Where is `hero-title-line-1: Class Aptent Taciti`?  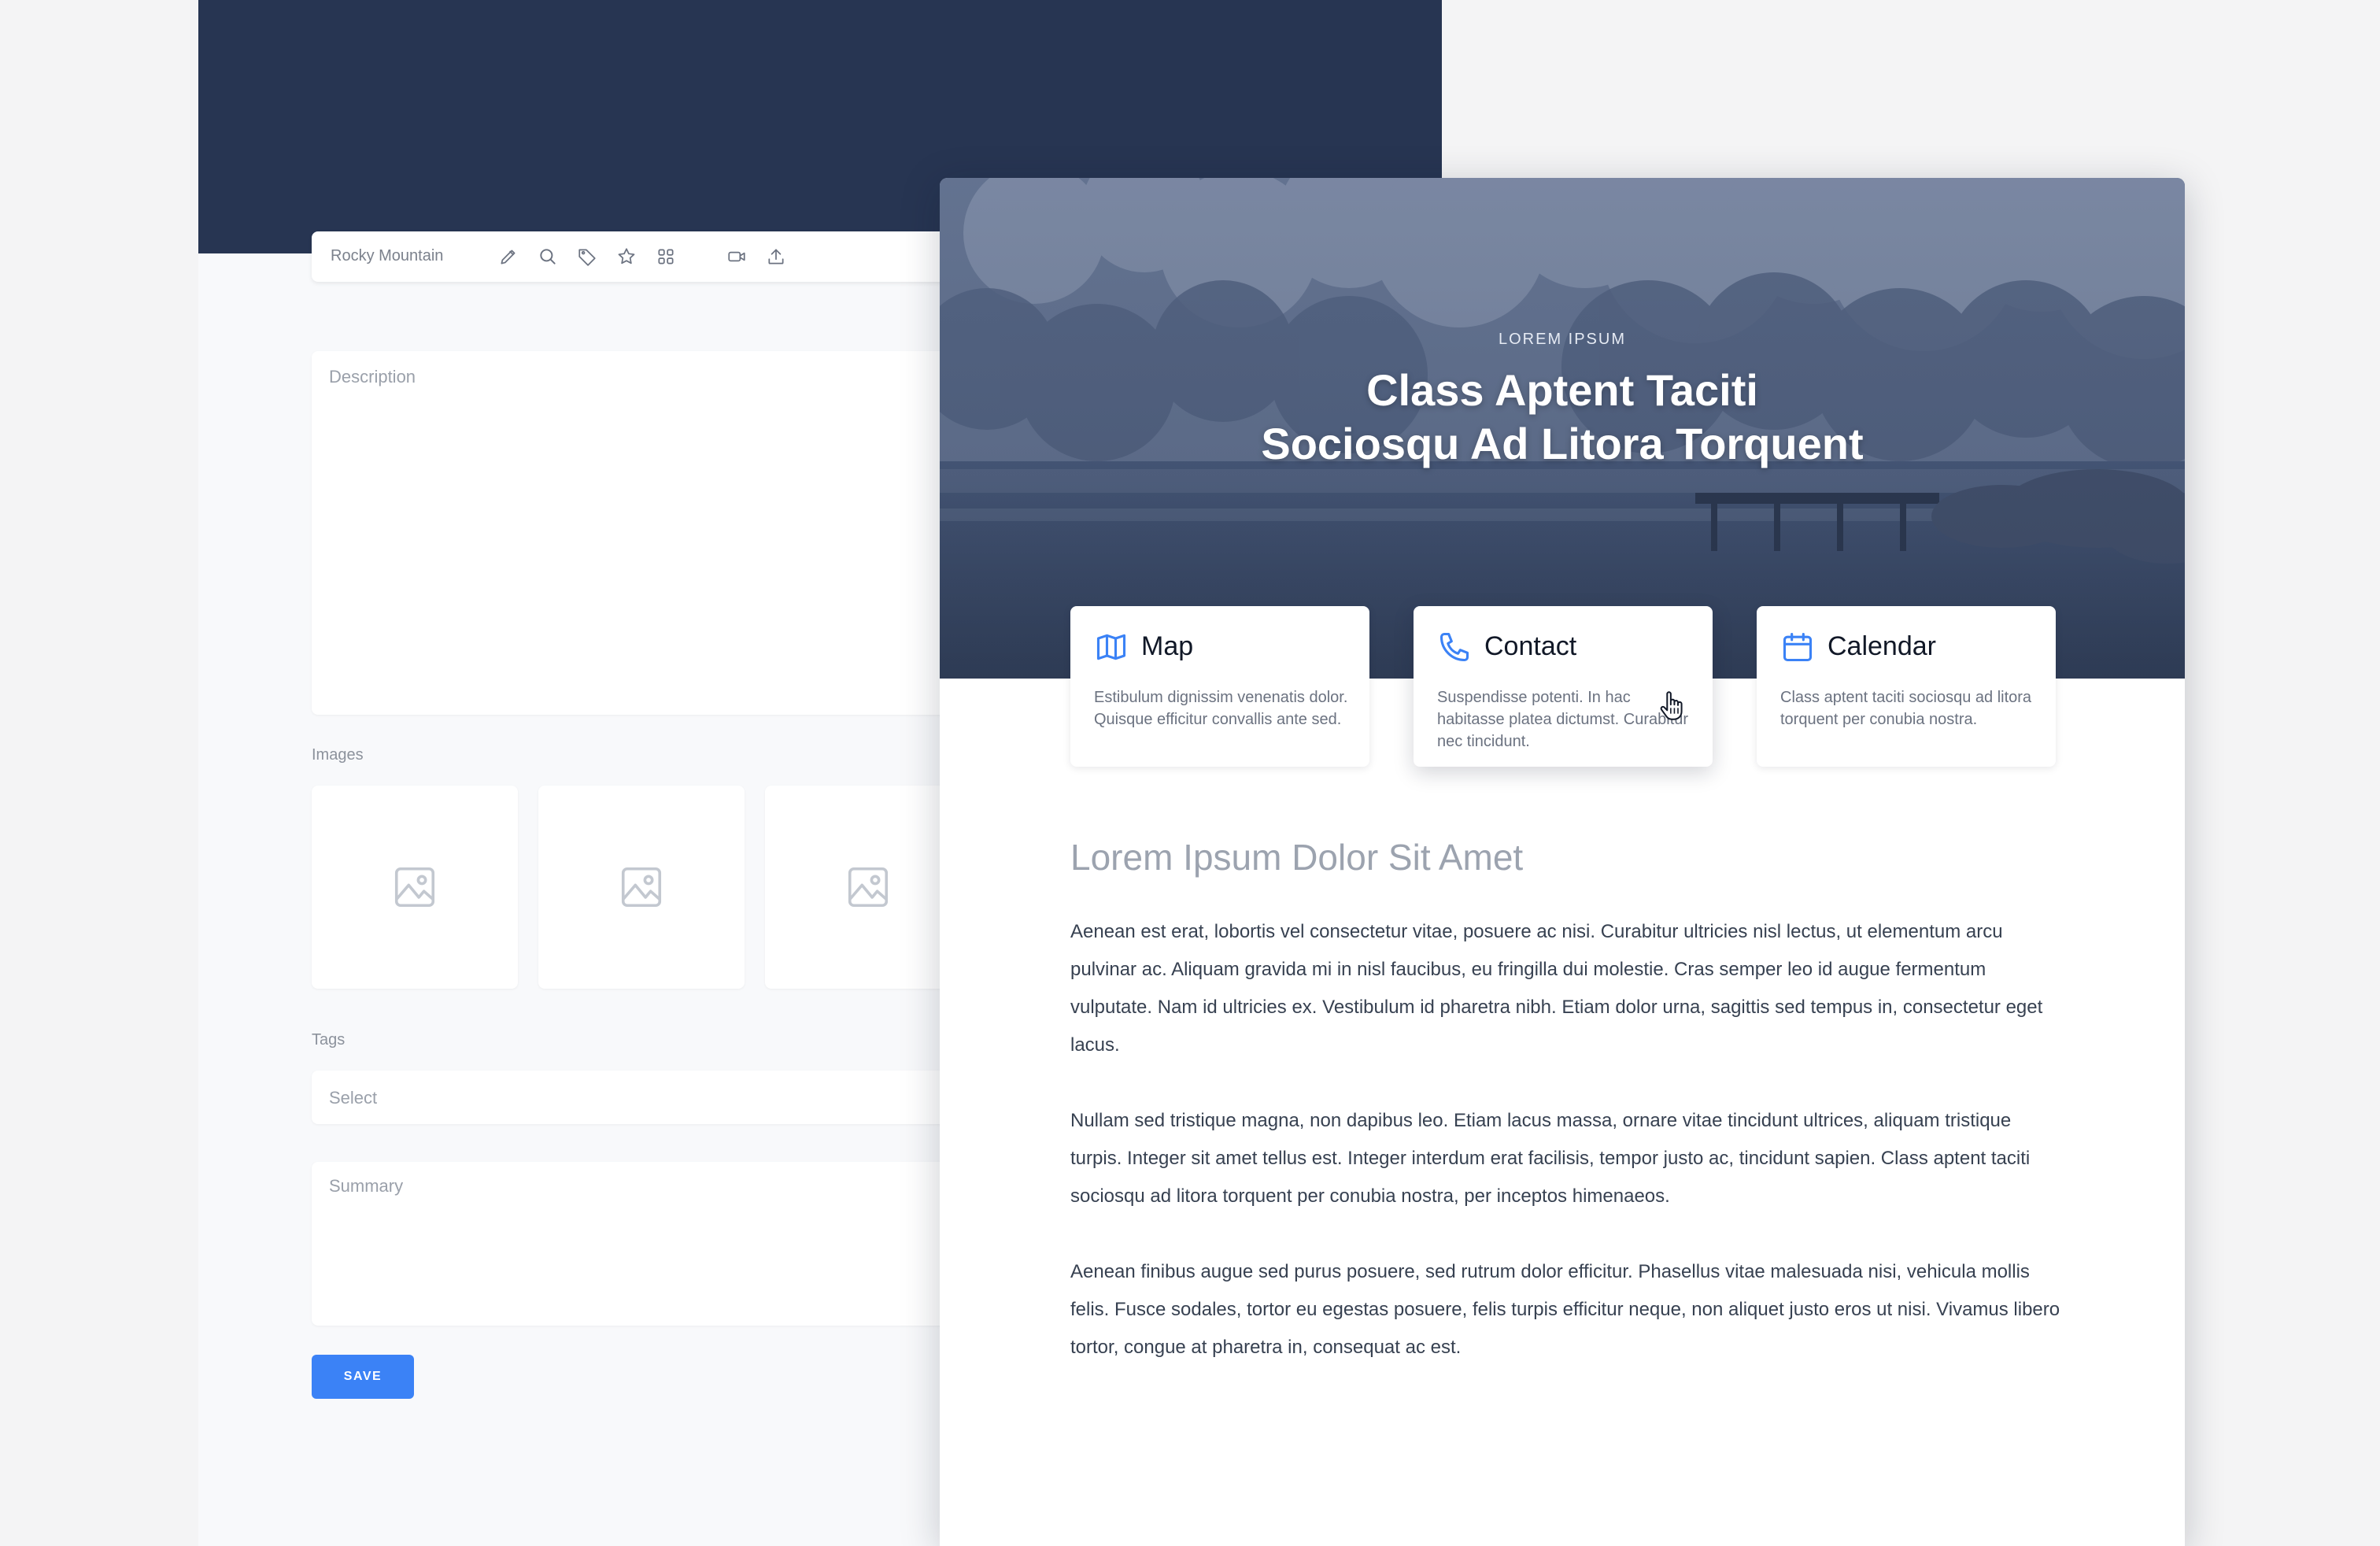 hero-title-line-1: Class Aptent Taciti is located at coordinates (1562, 390).